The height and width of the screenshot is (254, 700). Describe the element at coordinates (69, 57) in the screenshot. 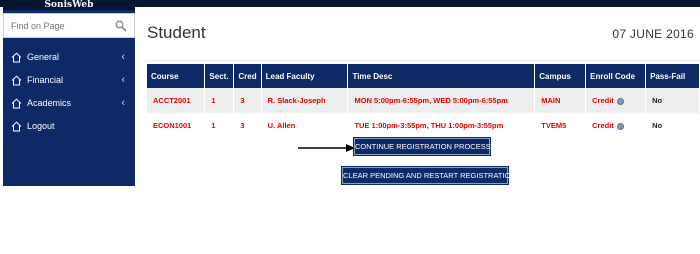

I see `sidebar-item-general: General ‹` at that location.